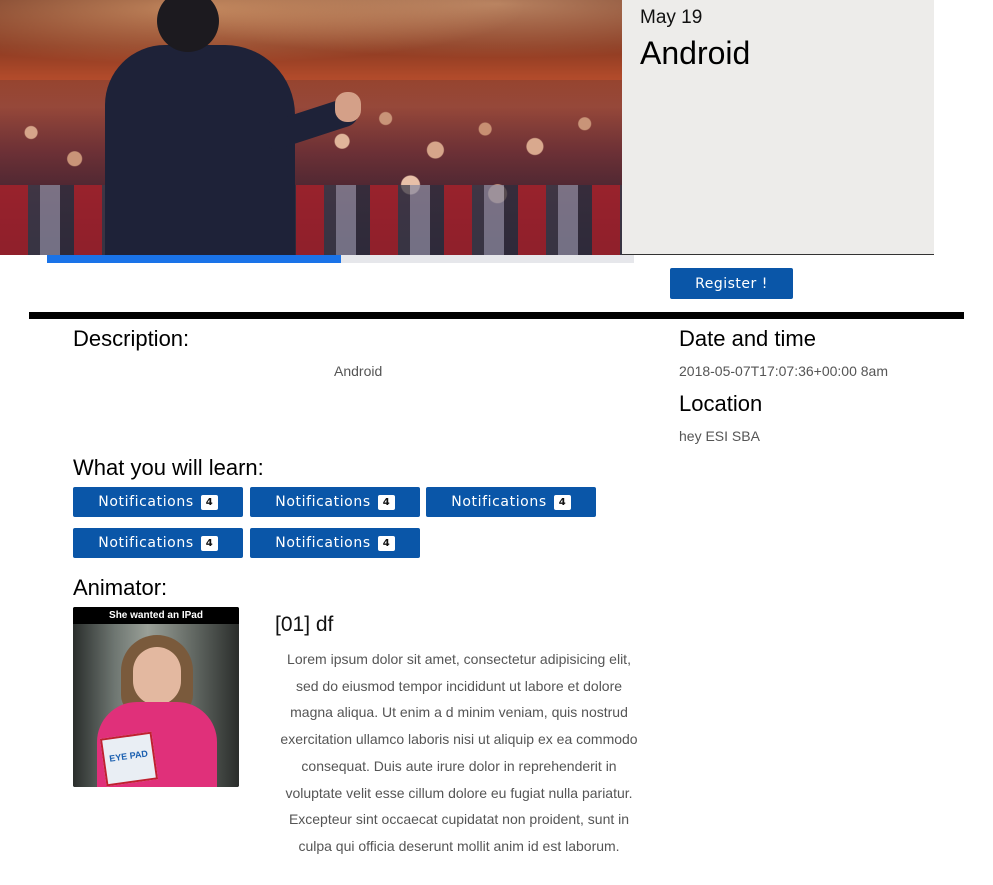  I want to click on hero-lights, so click(311, 40).